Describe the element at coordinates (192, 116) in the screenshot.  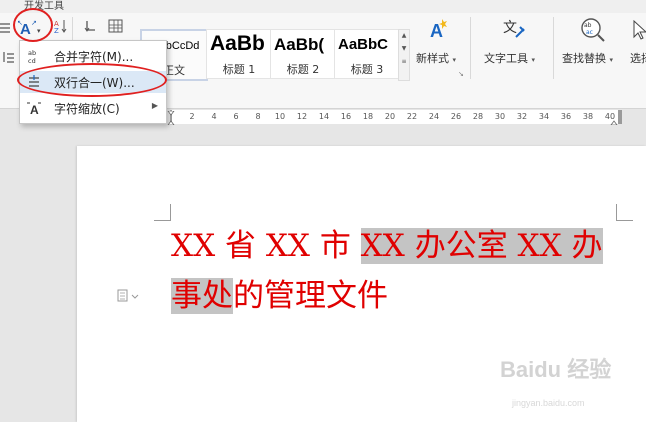
I see `ruler-tick: 2` at that location.